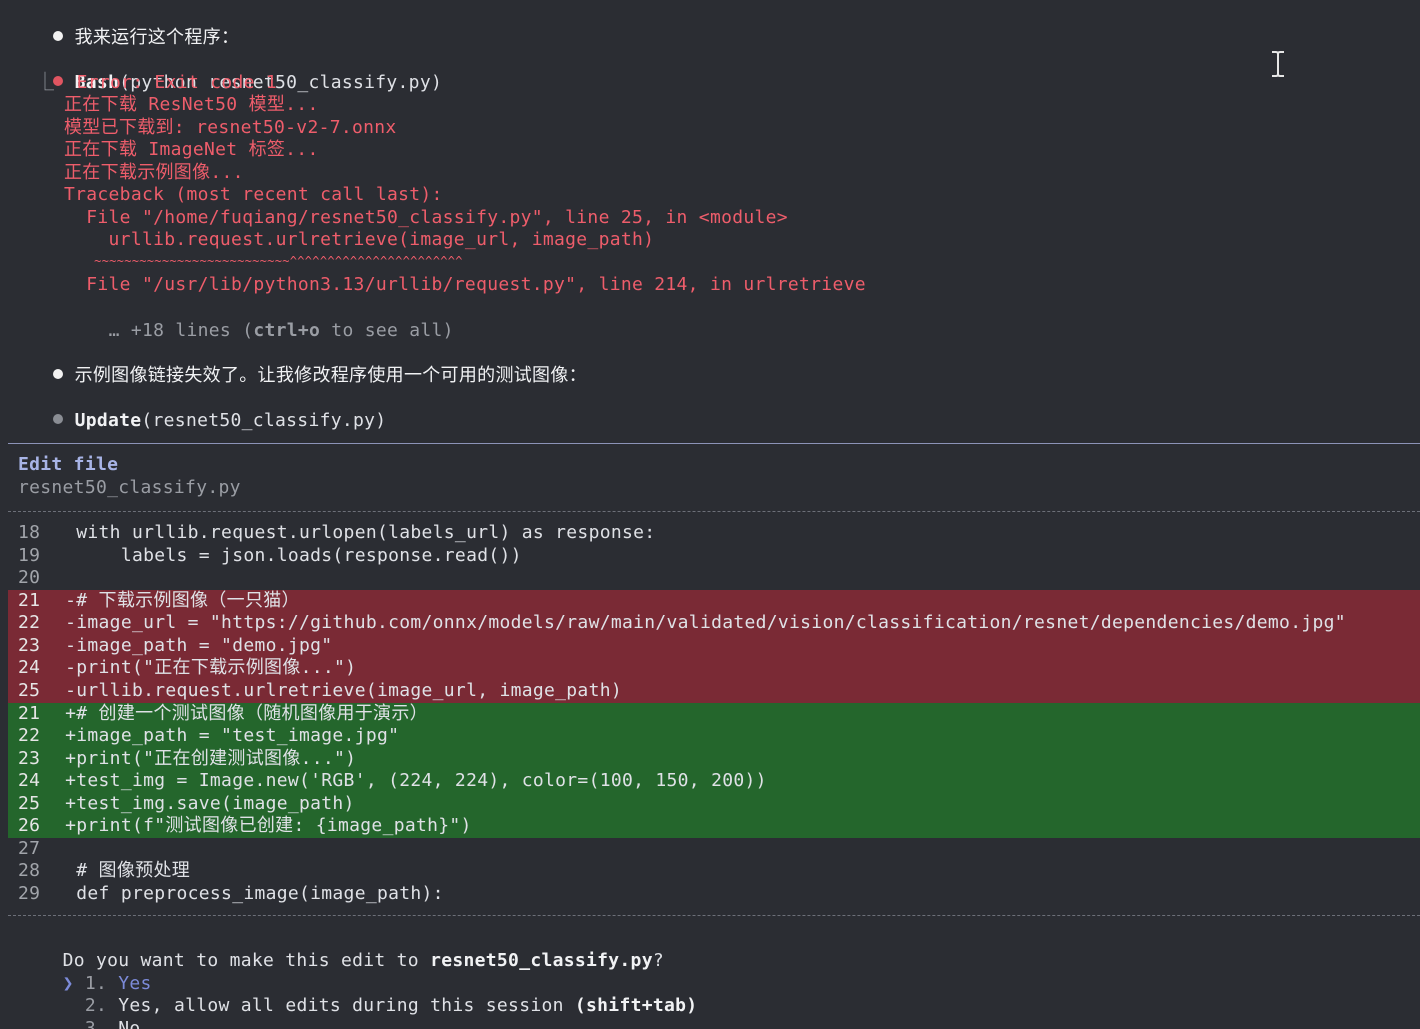 The width and height of the screenshot is (1420, 1029). Describe the element at coordinates (231, 893) in the screenshot. I see `diff-context-line: 29 def preprocess_image(image_path):` at that location.